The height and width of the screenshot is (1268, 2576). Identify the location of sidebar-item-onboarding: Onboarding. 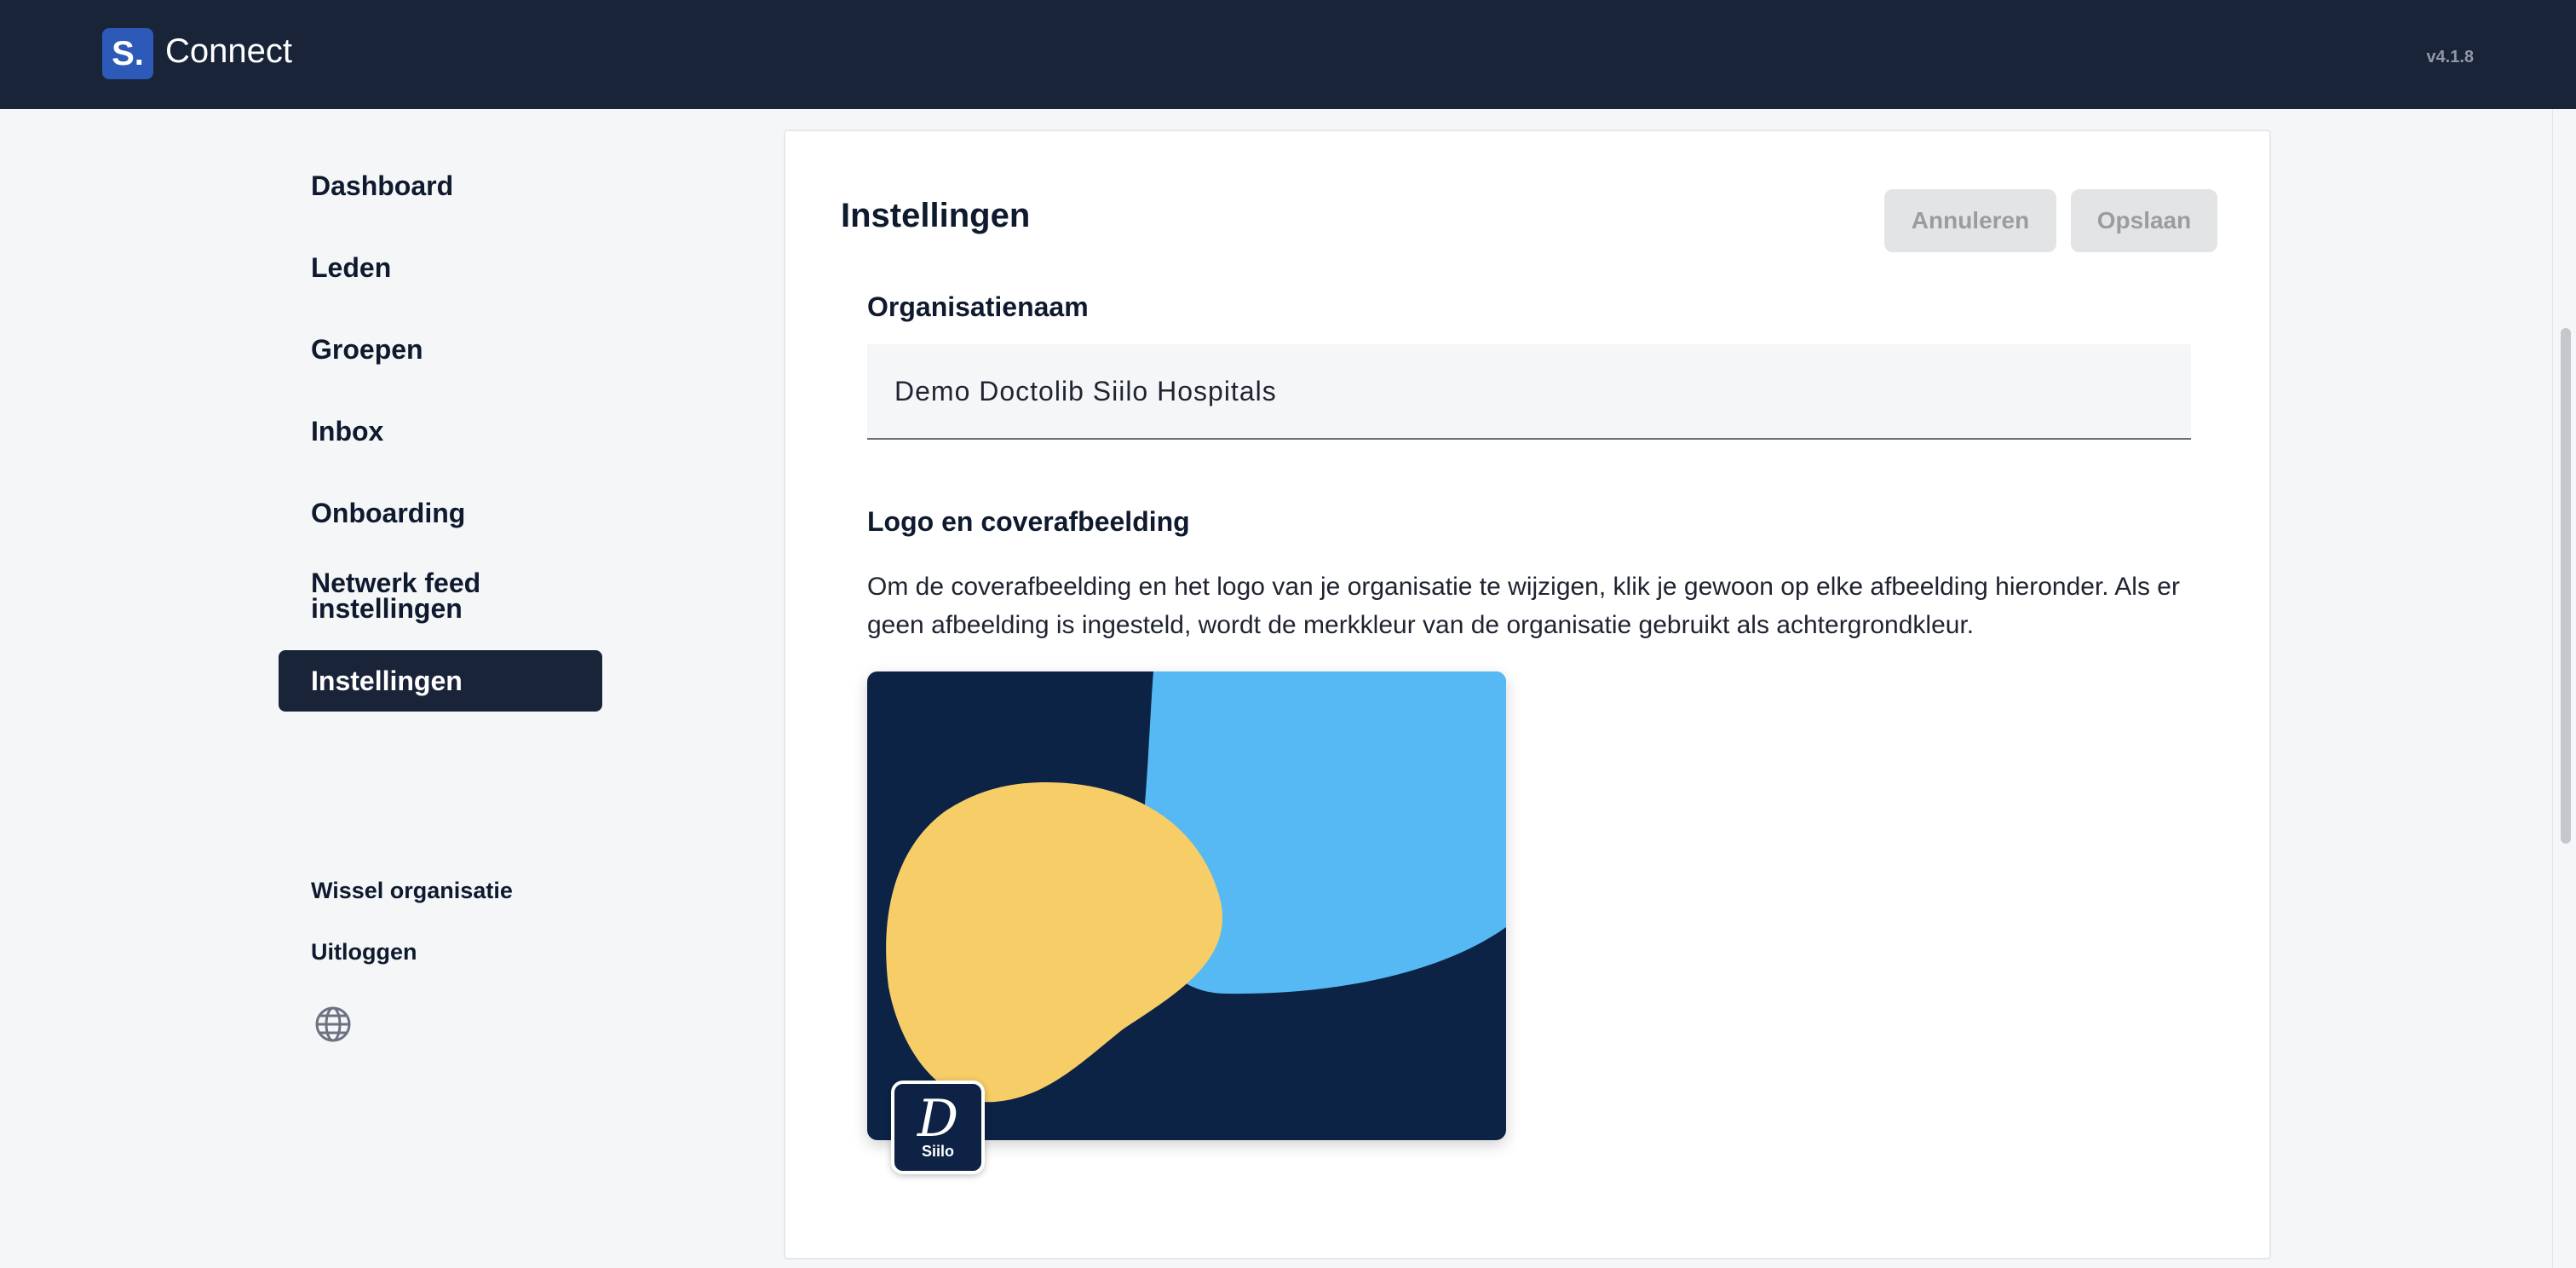
(441, 513).